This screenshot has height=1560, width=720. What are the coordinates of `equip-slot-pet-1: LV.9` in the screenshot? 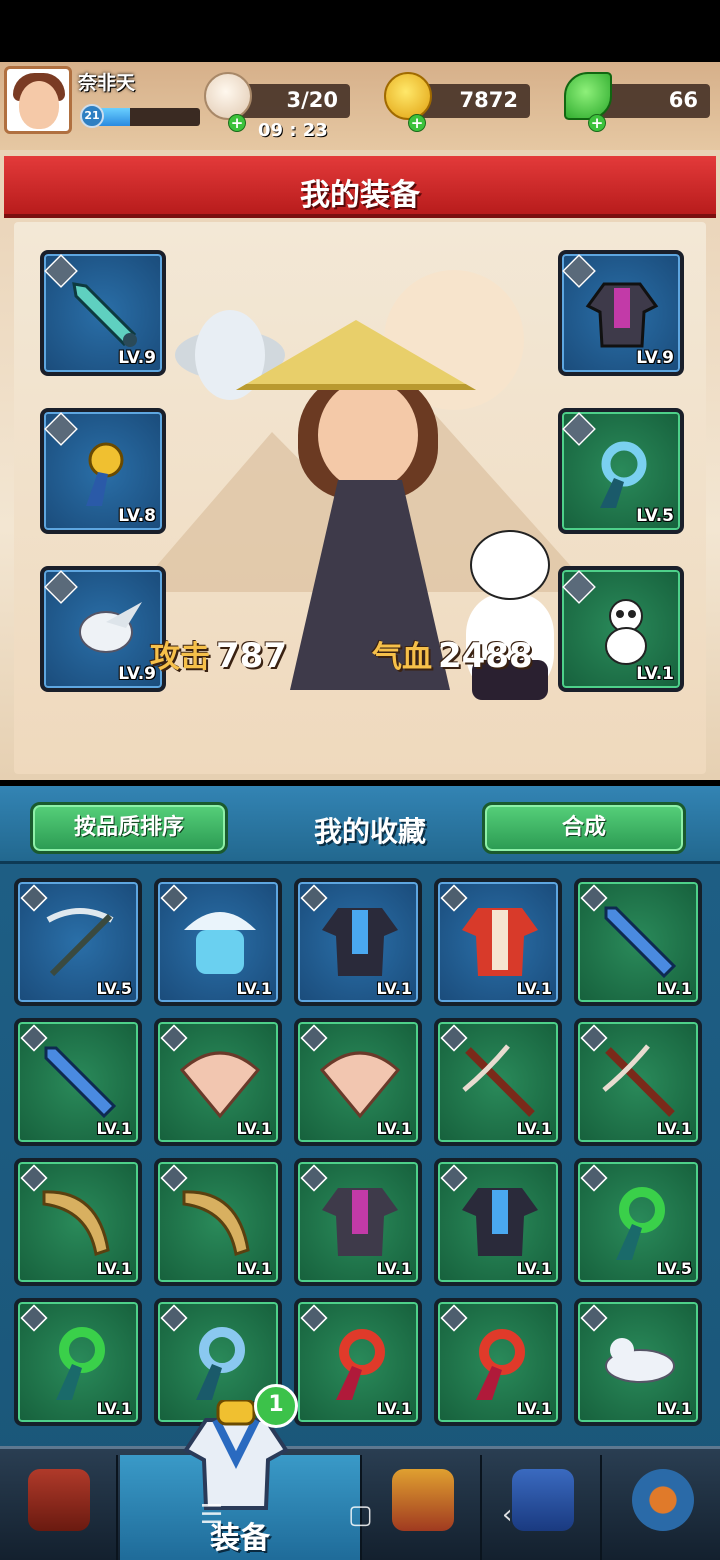 It's located at (103, 629).